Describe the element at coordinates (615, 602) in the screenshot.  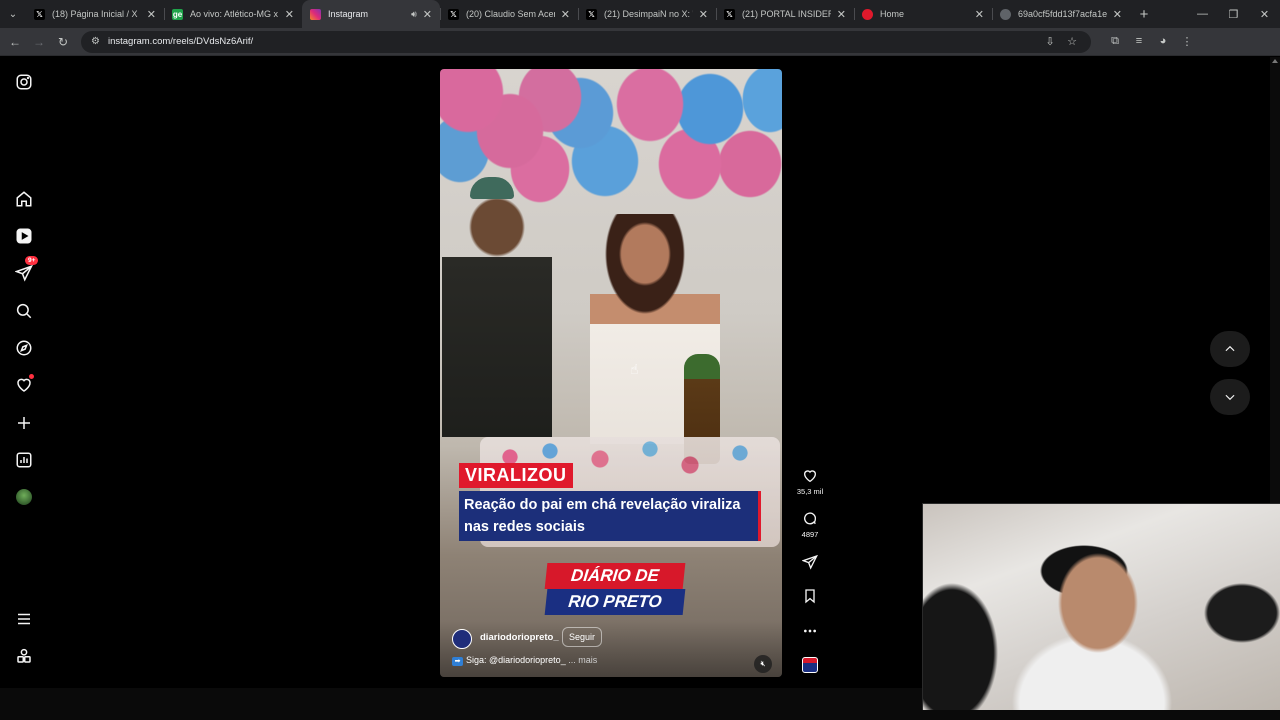
I see `brand-line-2: RIO PRETO` at that location.